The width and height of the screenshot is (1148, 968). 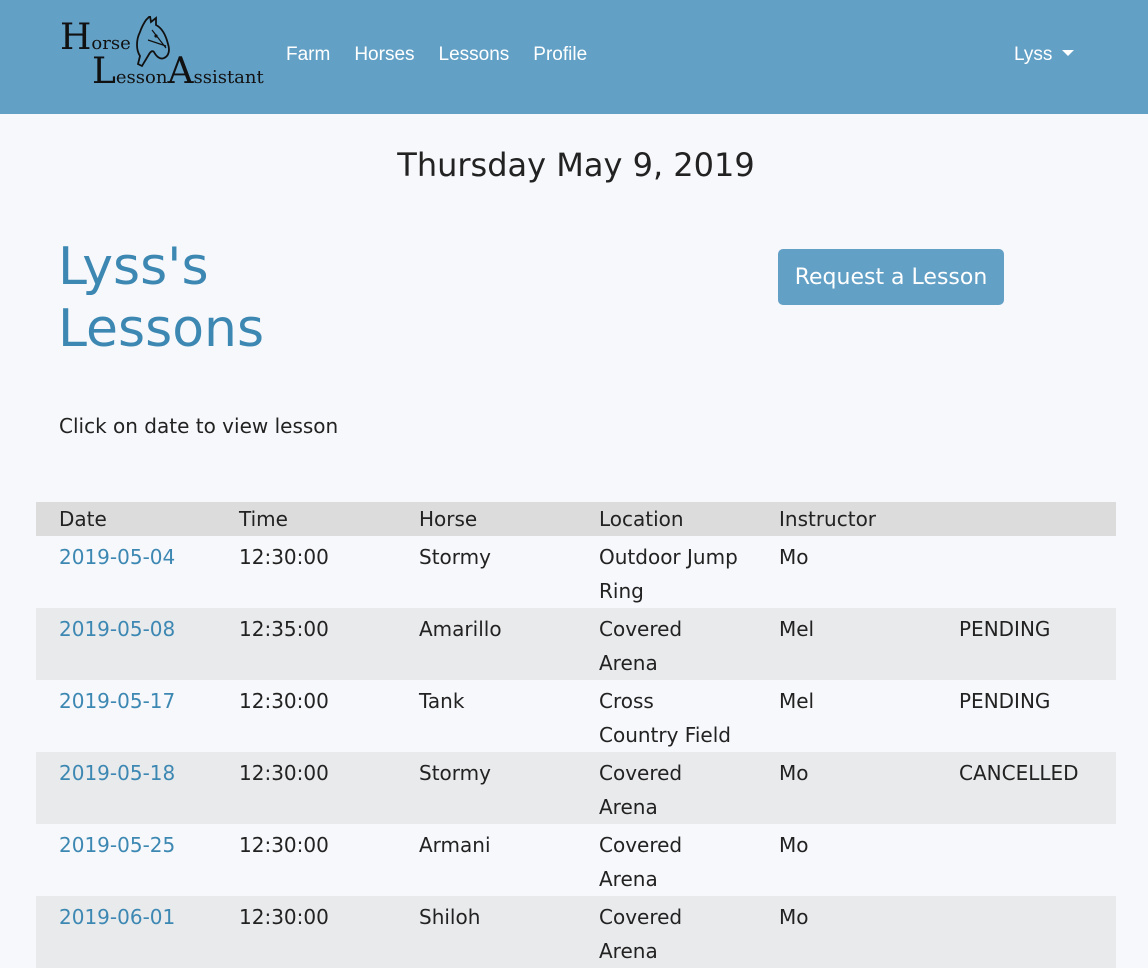 What do you see at coordinates (668, 574) in the screenshot?
I see `lesson-location: Outdoor Jump Ring` at bounding box center [668, 574].